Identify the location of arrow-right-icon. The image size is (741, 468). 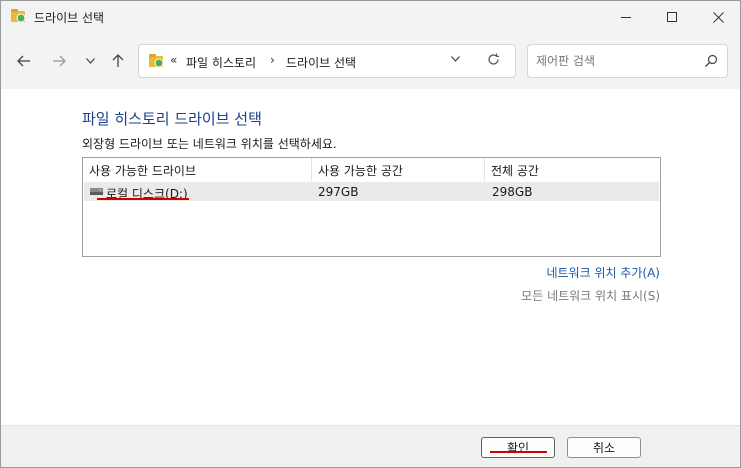
(59, 61).